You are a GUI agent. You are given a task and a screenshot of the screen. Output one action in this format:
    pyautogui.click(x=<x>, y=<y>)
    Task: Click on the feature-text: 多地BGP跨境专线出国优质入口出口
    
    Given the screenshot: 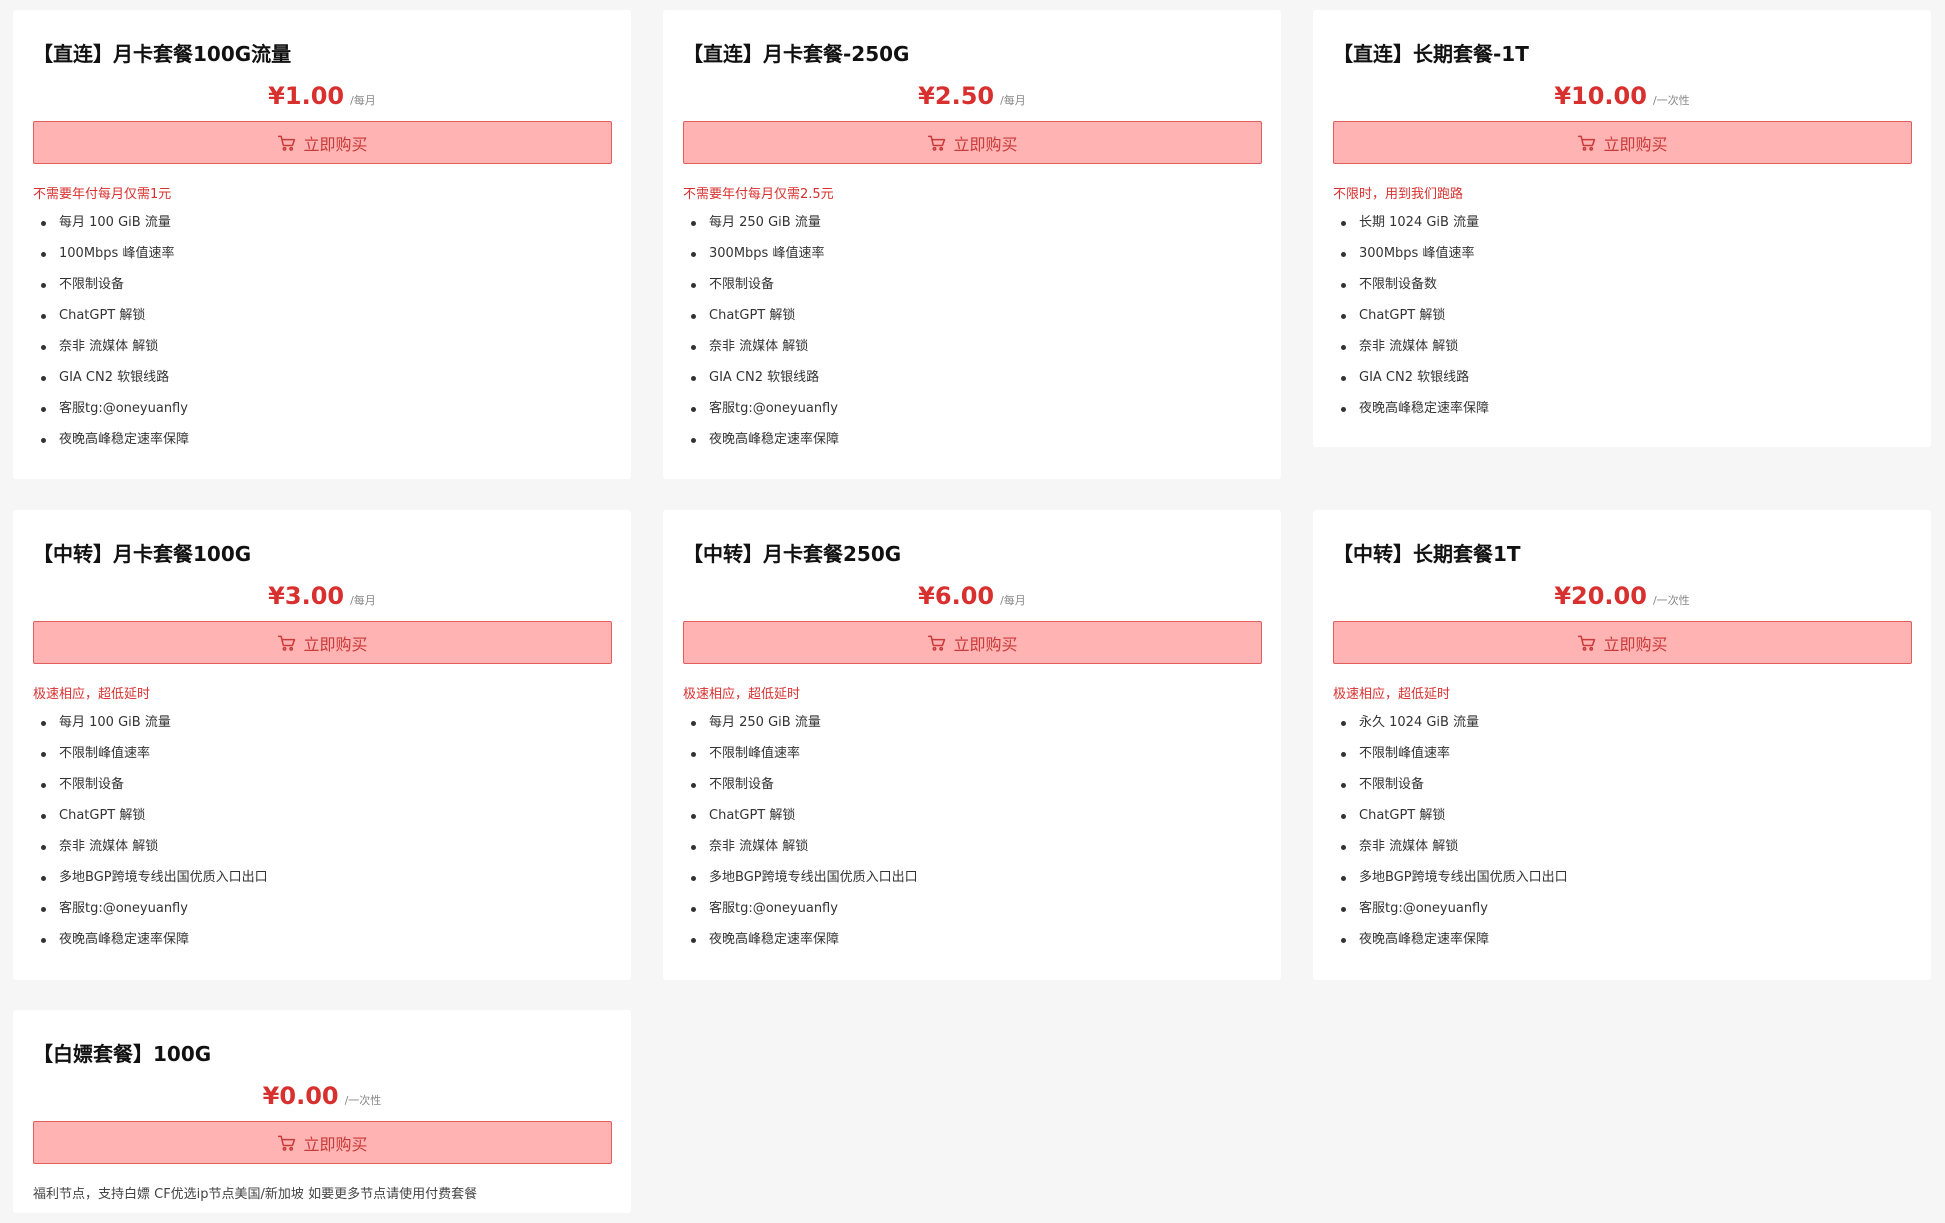 What is the action you would take?
    pyautogui.click(x=163, y=877)
    